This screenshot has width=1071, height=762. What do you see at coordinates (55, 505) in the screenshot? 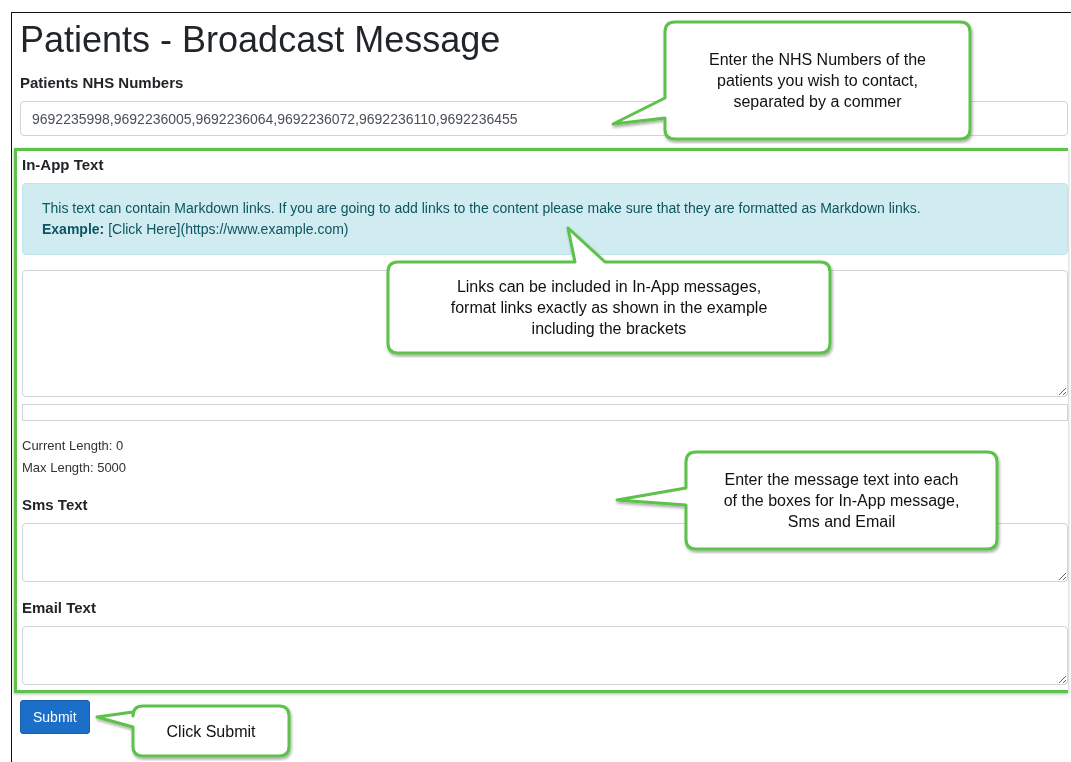
I see `field-label: Sms Text` at bounding box center [55, 505].